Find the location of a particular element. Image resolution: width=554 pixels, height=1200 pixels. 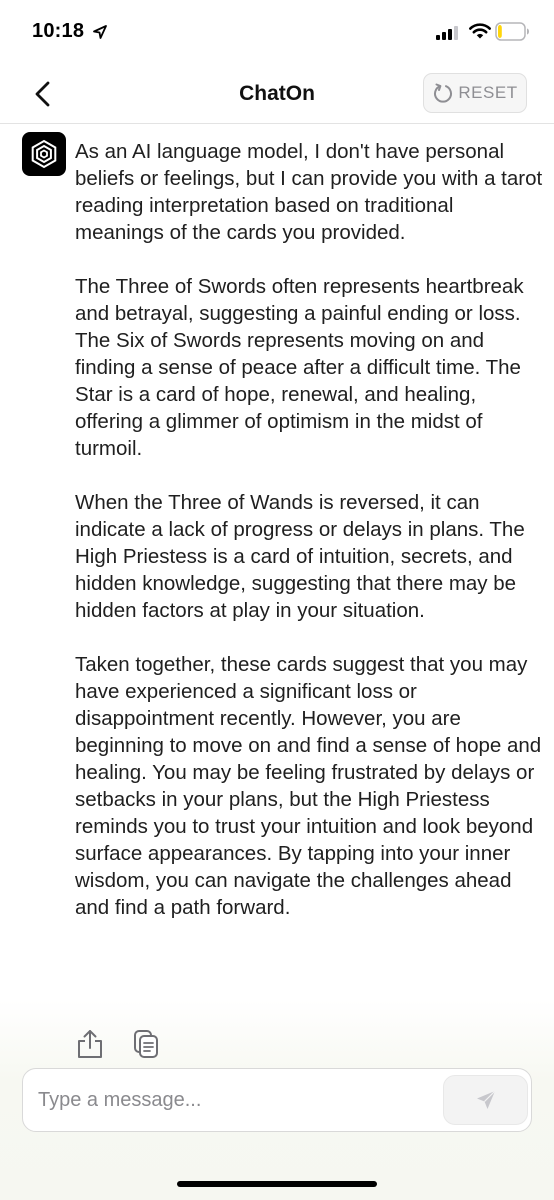

message-composer is located at coordinates (277, 1100).